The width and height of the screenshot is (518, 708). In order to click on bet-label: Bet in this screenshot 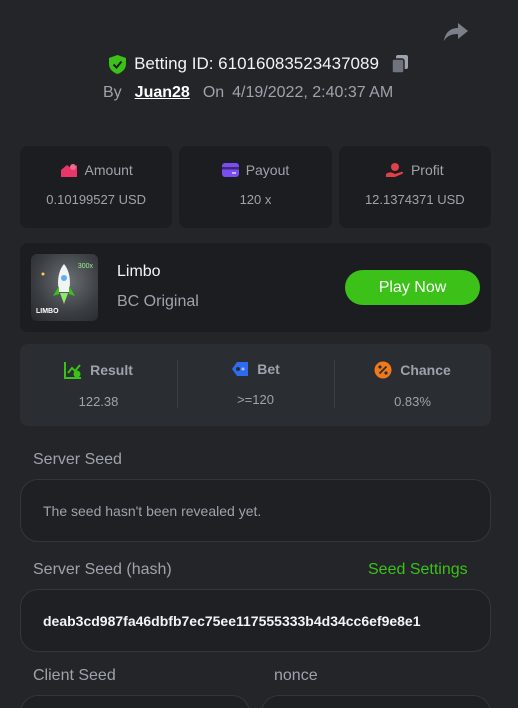, I will do `click(268, 369)`.